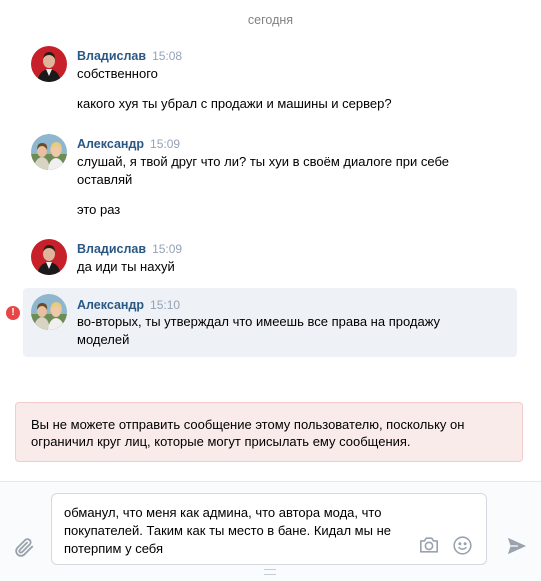  What do you see at coordinates (126, 266) in the screenshot?
I see `message-text: да иди ты нахуй` at bounding box center [126, 266].